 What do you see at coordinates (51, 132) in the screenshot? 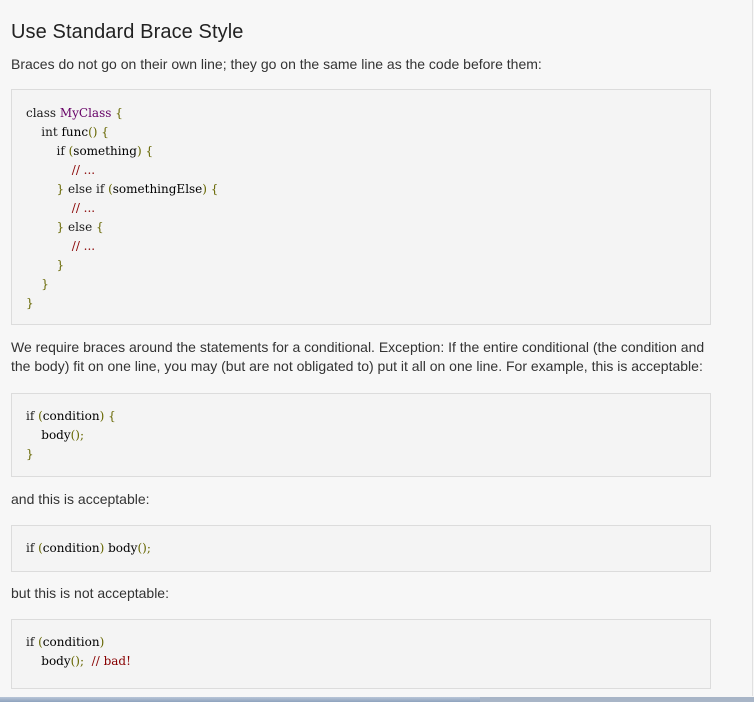
I see `code-token: int` at bounding box center [51, 132].